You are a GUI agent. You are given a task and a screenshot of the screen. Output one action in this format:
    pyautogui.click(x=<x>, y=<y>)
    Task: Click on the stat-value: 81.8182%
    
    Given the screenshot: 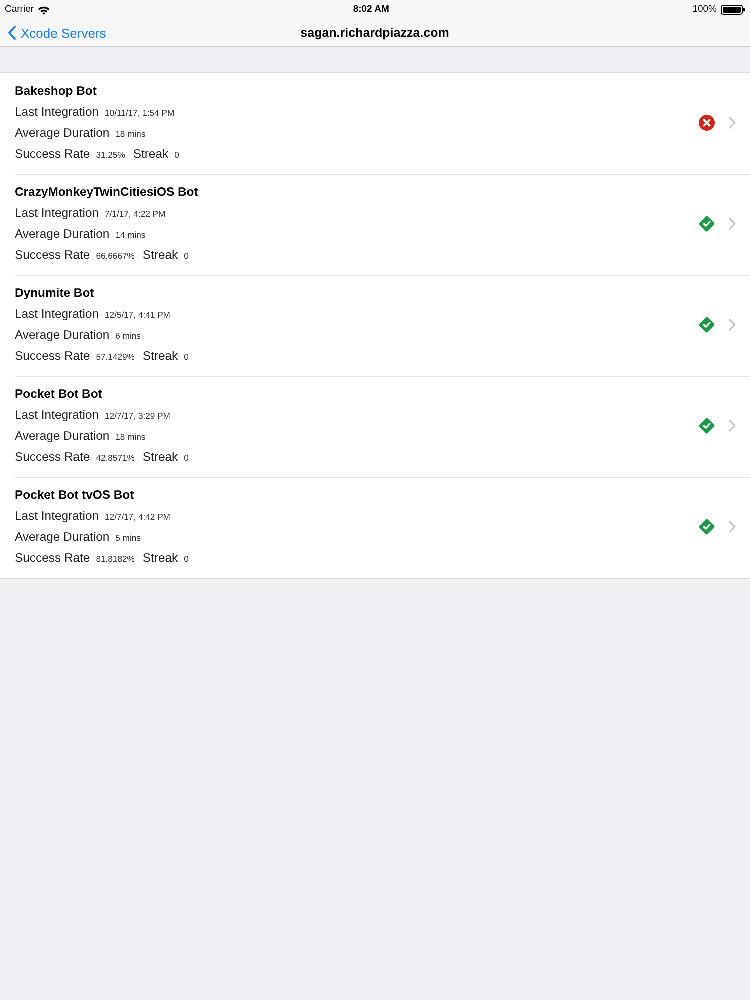 What is the action you would take?
    pyautogui.click(x=115, y=559)
    